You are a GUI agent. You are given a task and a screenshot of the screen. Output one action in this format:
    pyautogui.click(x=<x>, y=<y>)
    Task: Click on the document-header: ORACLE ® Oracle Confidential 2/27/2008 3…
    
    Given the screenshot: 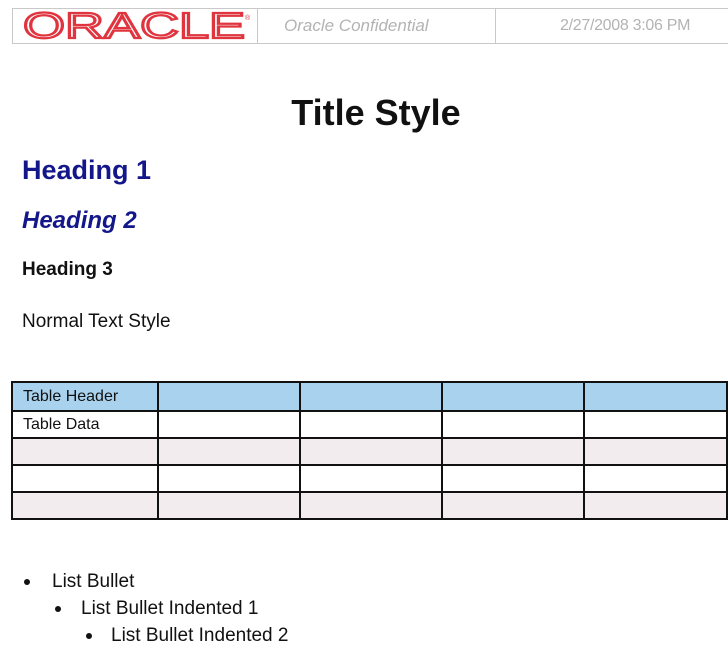 What is the action you would take?
    pyautogui.click(x=370, y=26)
    